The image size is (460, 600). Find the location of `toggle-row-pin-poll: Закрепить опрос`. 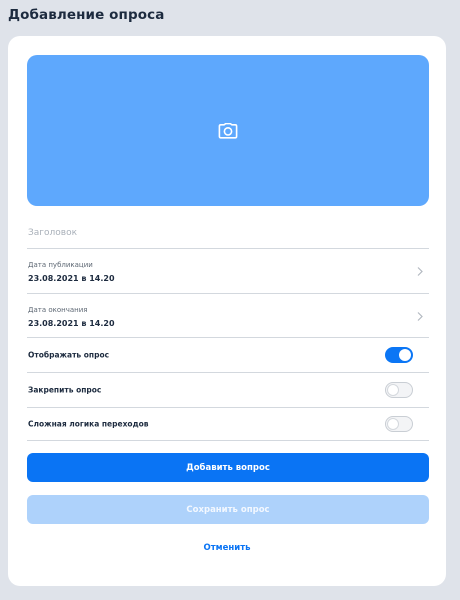

toggle-row-pin-poll: Закрепить опрос is located at coordinates (228, 390).